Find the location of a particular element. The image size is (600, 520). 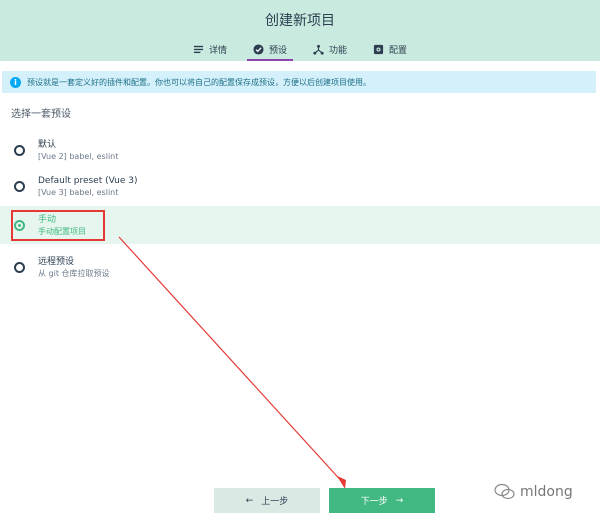

header: 创建新项目 详情 预设 功能 配置 is located at coordinates (300, 30).